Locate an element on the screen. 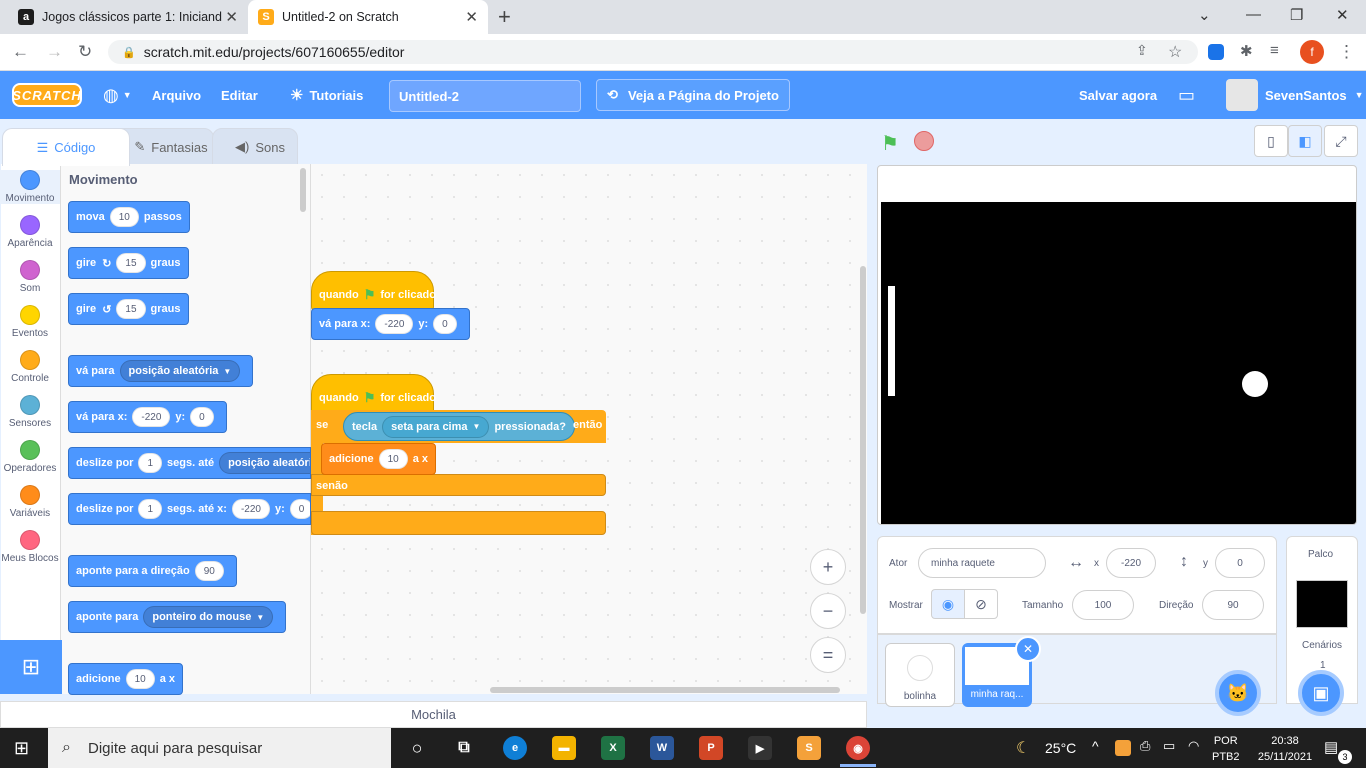 The height and width of the screenshot is (768, 1366). green-flag-button: ⚑ is located at coordinates (890, 143).